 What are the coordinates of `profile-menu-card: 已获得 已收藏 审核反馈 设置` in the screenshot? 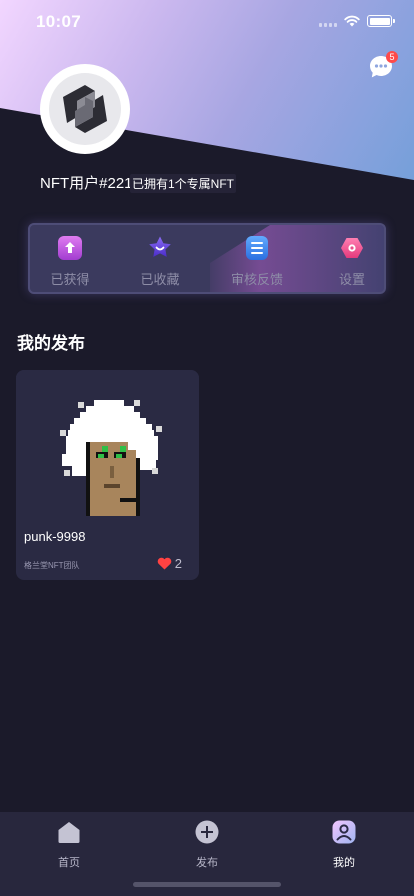 It's located at (207, 258).